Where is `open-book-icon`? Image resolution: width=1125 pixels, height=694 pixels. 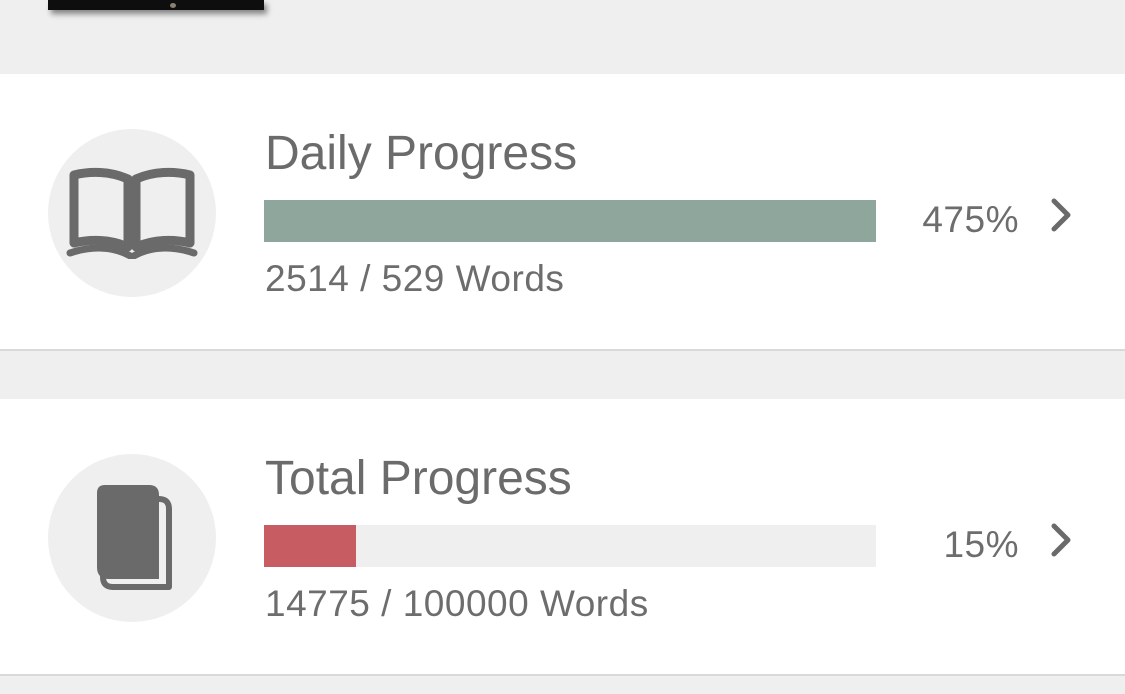 open-book-icon is located at coordinates (132, 213).